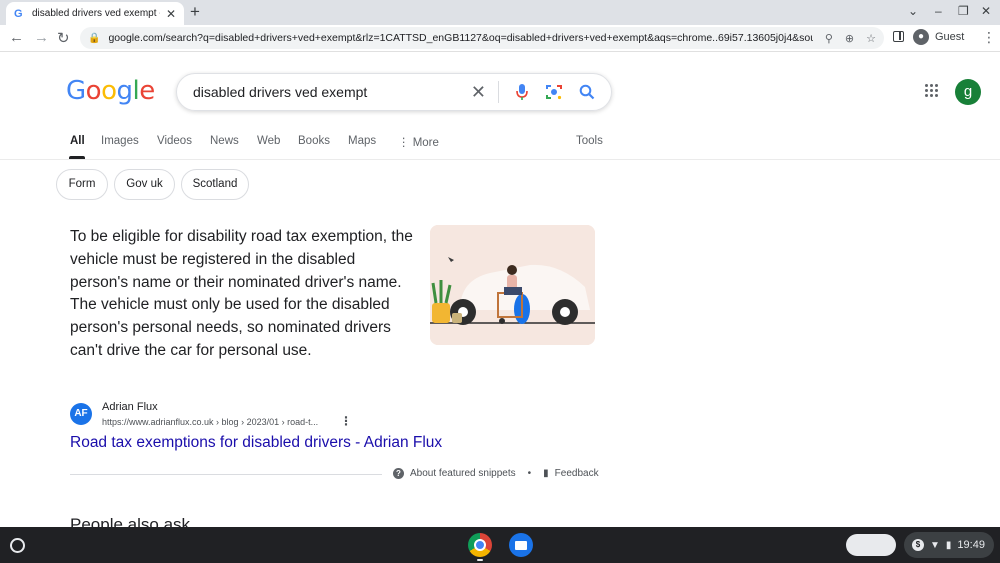 This screenshot has width=1000, height=563. I want to click on profile-button: ● Guest, so click(938, 37).